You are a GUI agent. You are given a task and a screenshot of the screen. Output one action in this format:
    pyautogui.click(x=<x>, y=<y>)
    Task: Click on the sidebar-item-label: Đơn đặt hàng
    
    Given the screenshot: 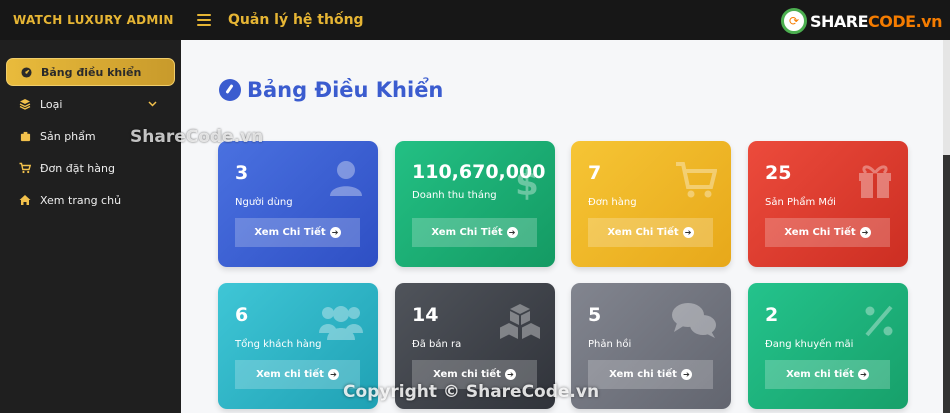 What is the action you would take?
    pyautogui.click(x=77, y=168)
    